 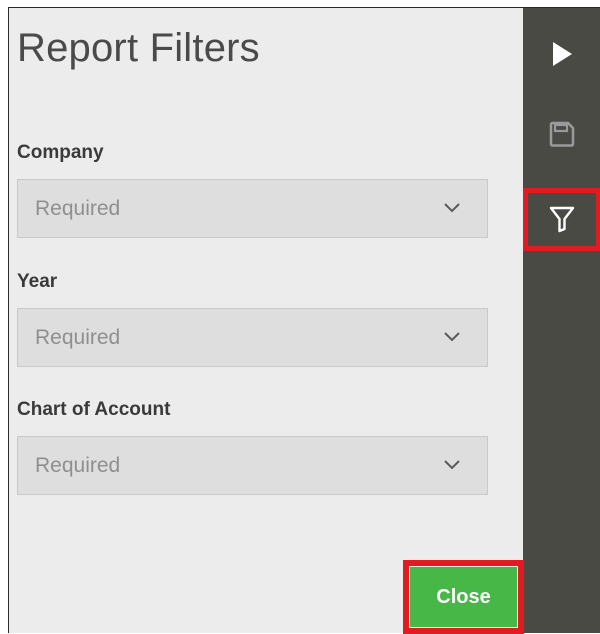 I want to click on year-select: Required, so click(x=252, y=337).